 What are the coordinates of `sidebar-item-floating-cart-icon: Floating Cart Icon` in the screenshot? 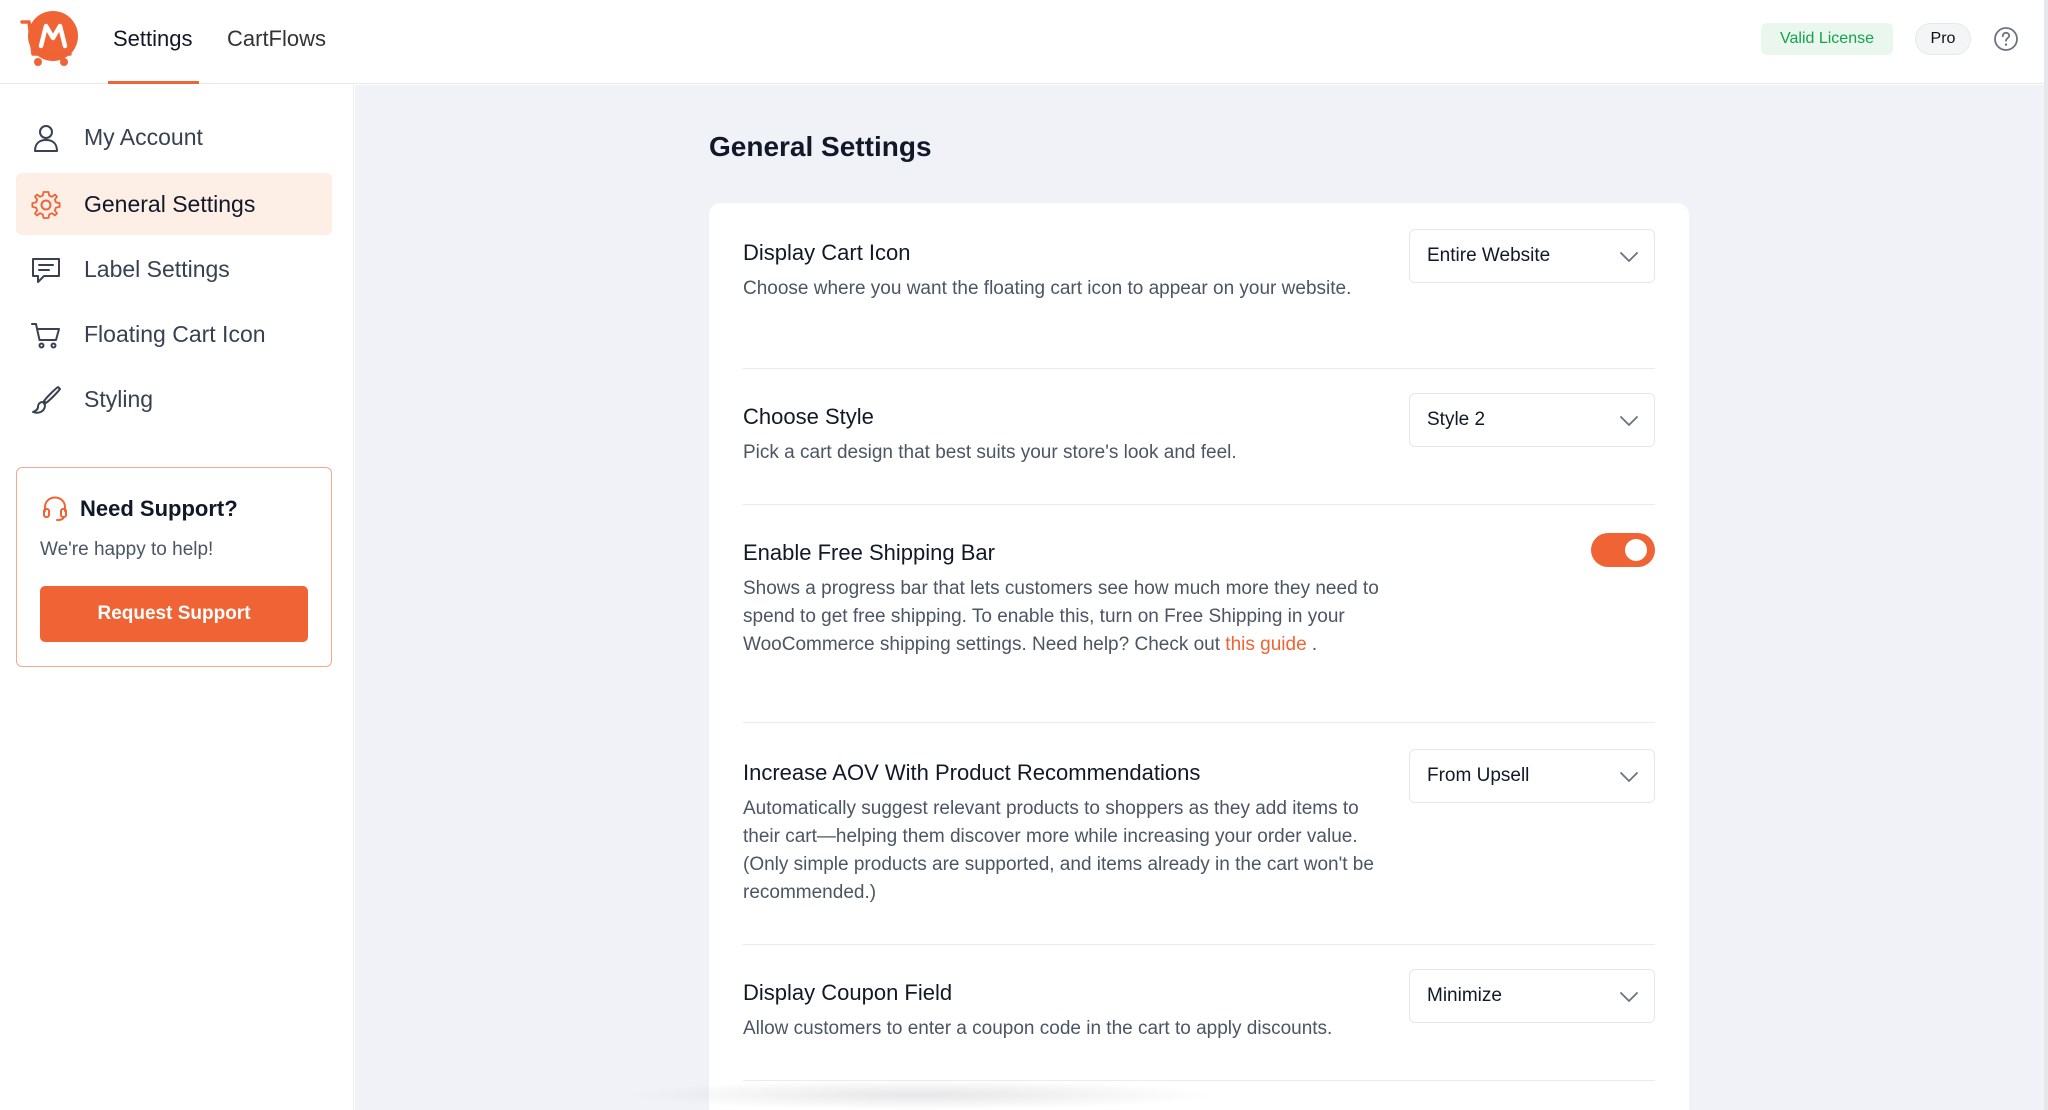 It's located at (174, 334).